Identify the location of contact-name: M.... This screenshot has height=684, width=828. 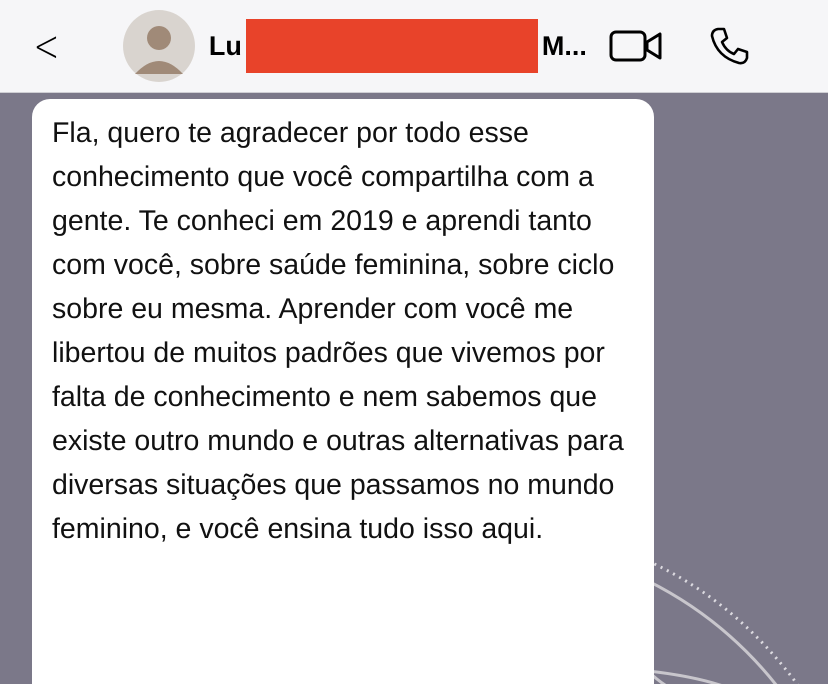
(564, 46).